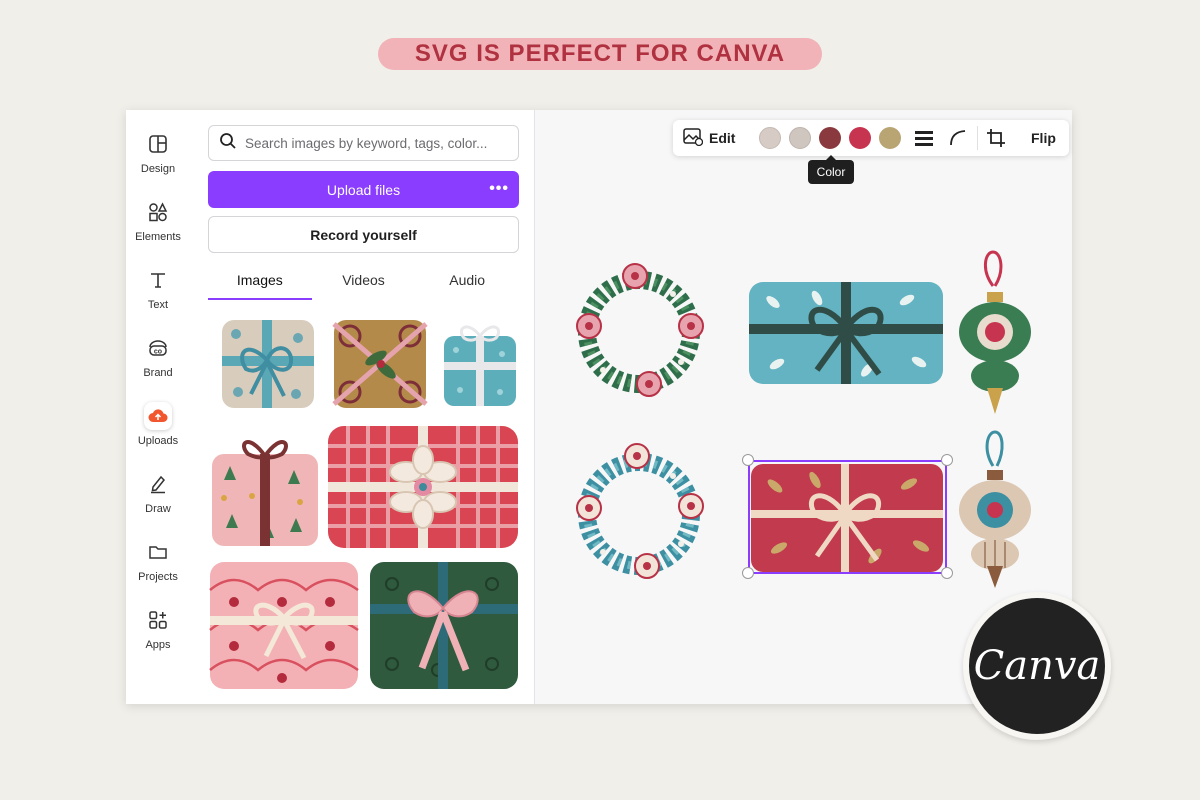 The width and height of the screenshot is (1200, 800). What do you see at coordinates (977, 138) in the screenshot?
I see `toolbar-divider` at bounding box center [977, 138].